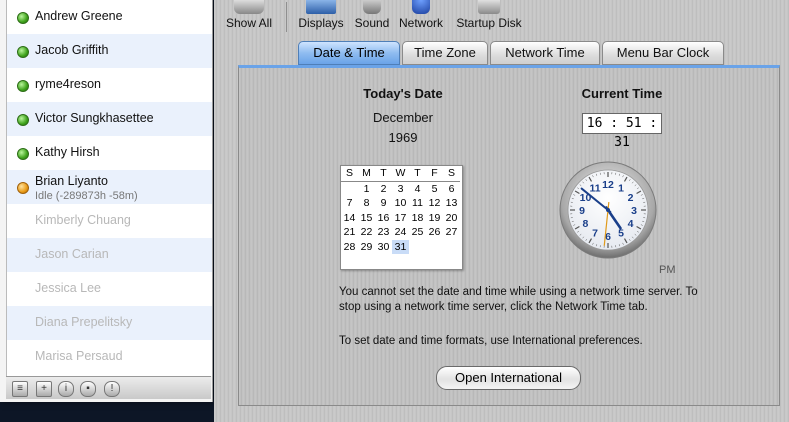 This screenshot has width=789, height=422. Describe the element at coordinates (489, 15) in the screenshot. I see `startup-disk-button: Startup Disk` at that location.